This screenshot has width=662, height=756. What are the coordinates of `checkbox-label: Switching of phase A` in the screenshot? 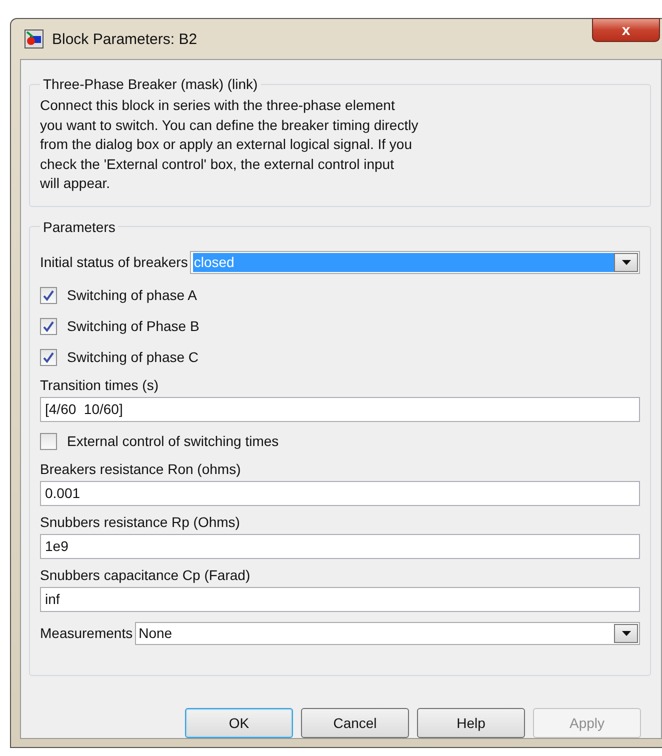 It's located at (132, 295).